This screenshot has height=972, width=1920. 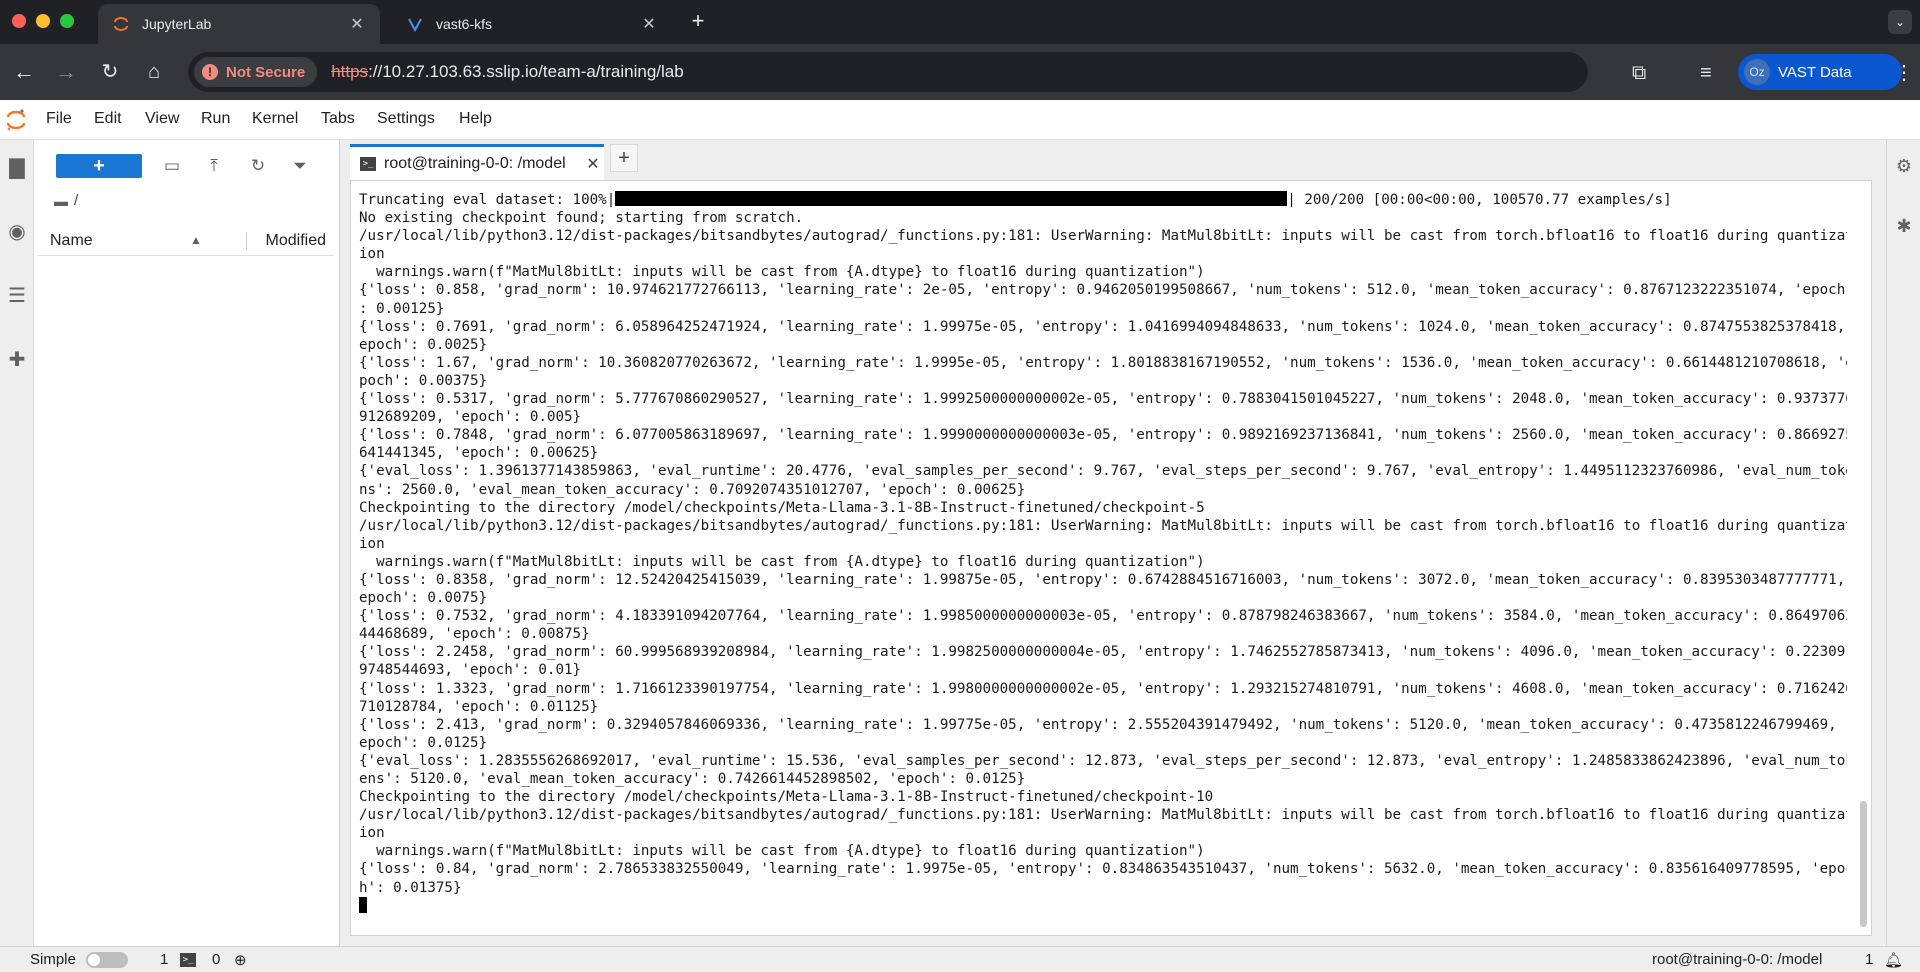 I want to click on url-scheme: https, so click(x=350, y=71).